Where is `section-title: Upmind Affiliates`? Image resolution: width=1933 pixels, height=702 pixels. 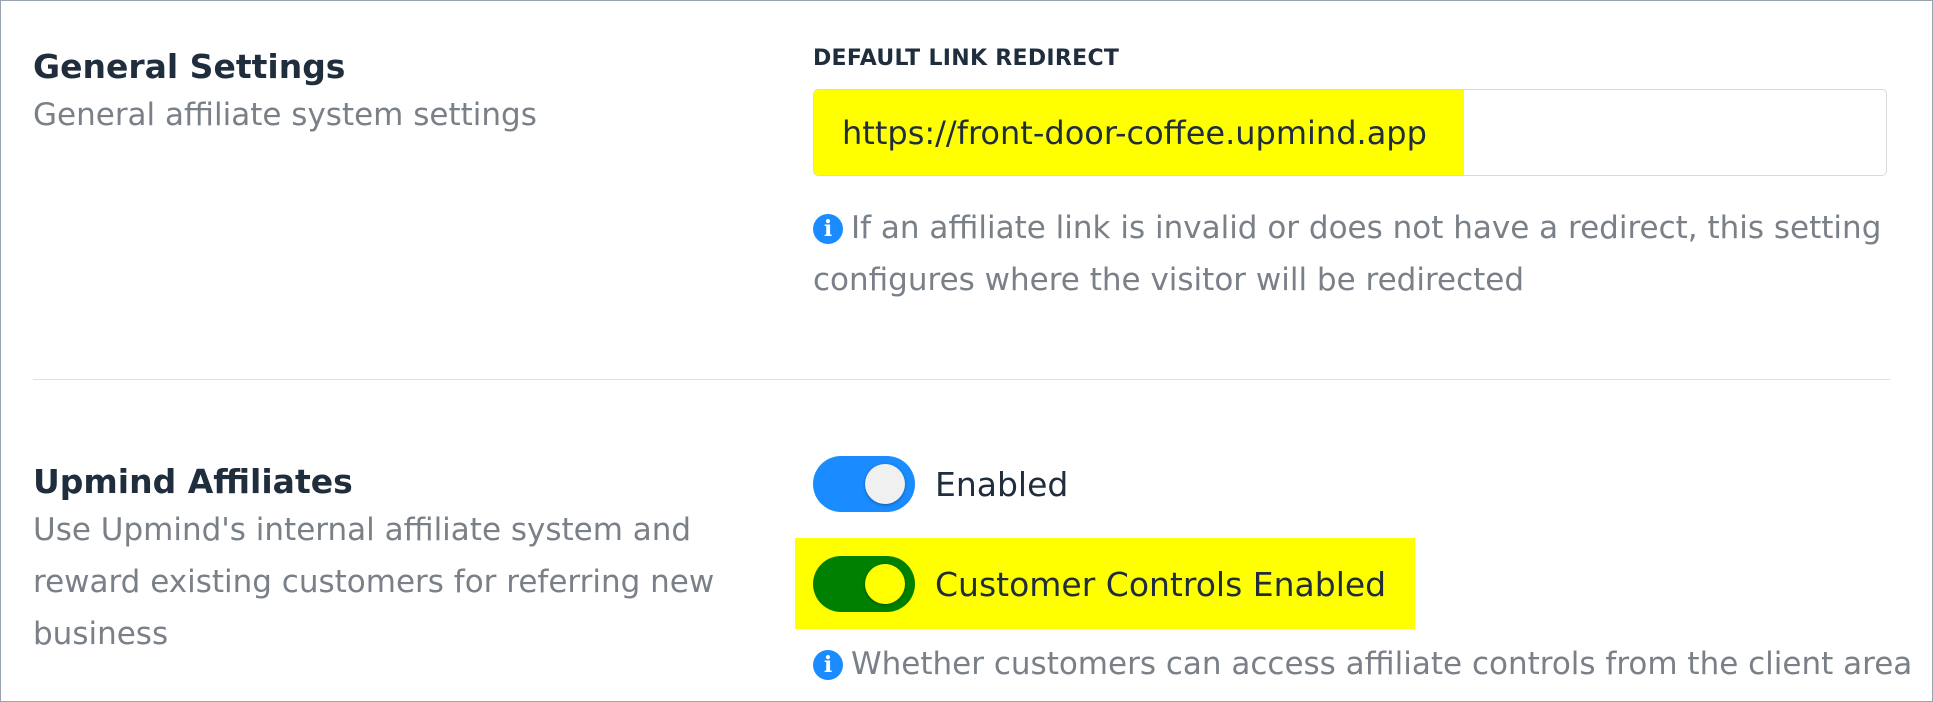 section-title: Upmind Affiliates is located at coordinates (193, 481).